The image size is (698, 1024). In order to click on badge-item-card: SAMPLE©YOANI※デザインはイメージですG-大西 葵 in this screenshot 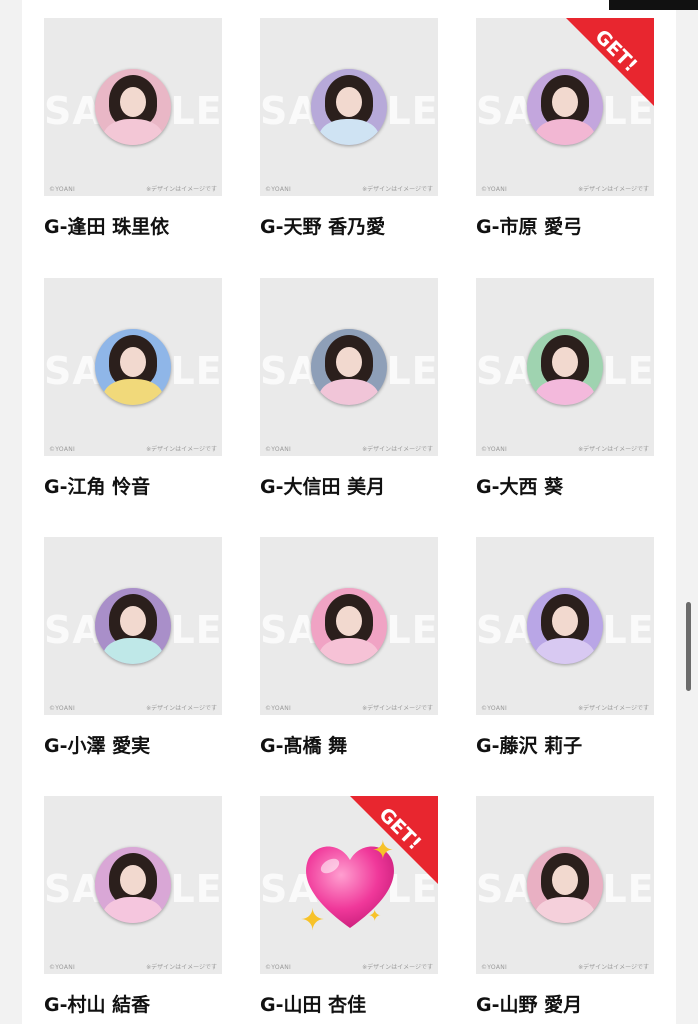, I will do `click(565, 391)`.